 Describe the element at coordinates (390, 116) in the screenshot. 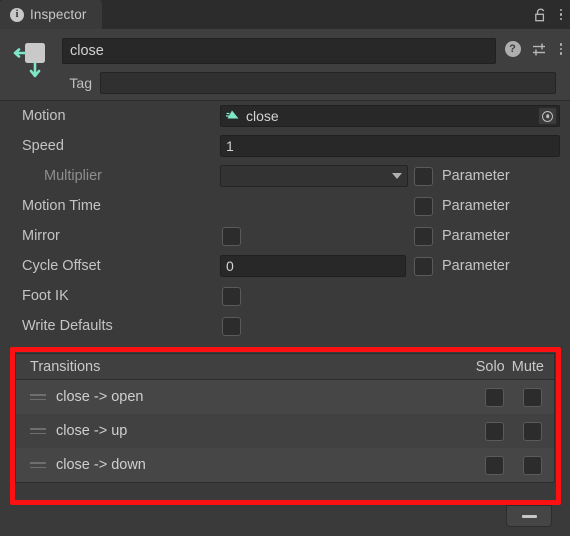

I see `motion-object-field: close` at that location.